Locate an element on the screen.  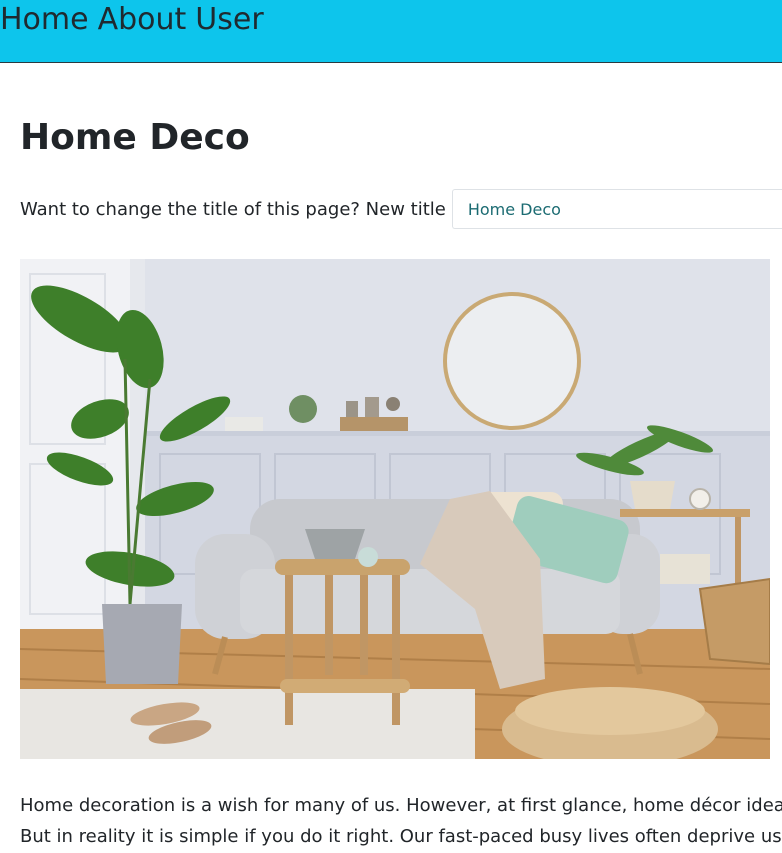
nav-link-user: User is located at coordinates (229, 19).